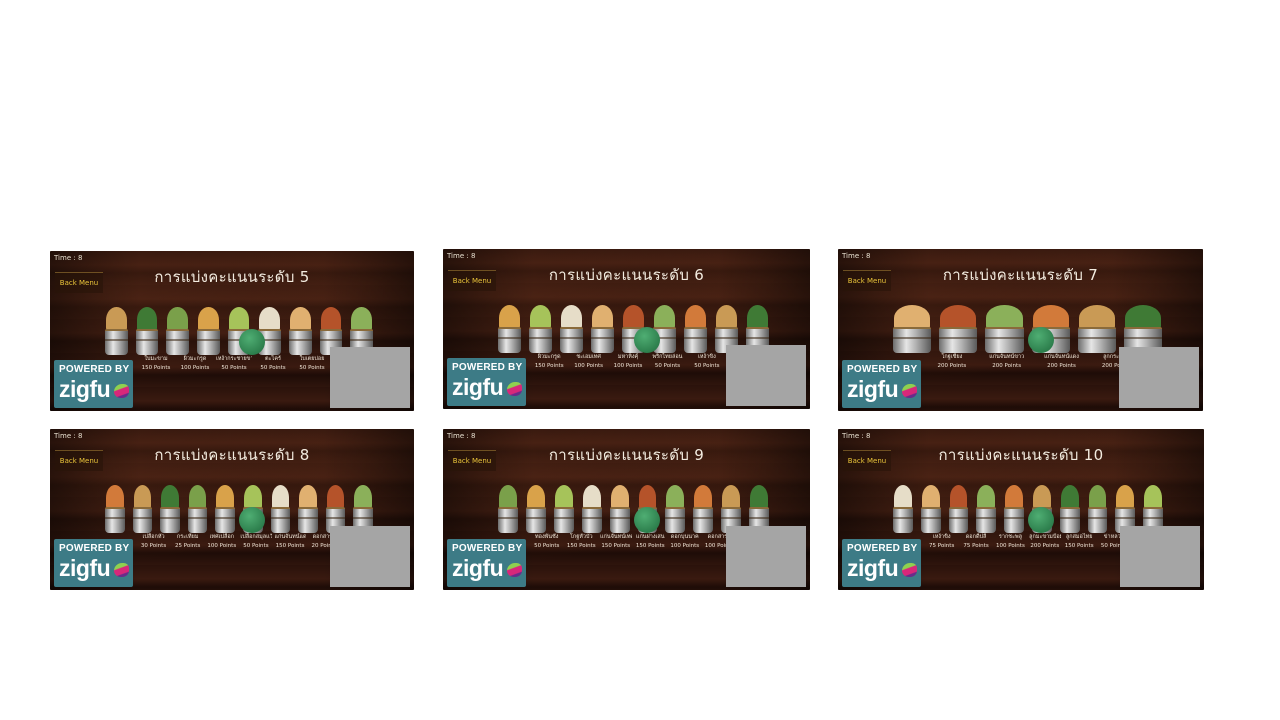 Image resolution: width=1280 pixels, height=720 pixels. I want to click on herb-points: 200 Points, so click(1061, 366).